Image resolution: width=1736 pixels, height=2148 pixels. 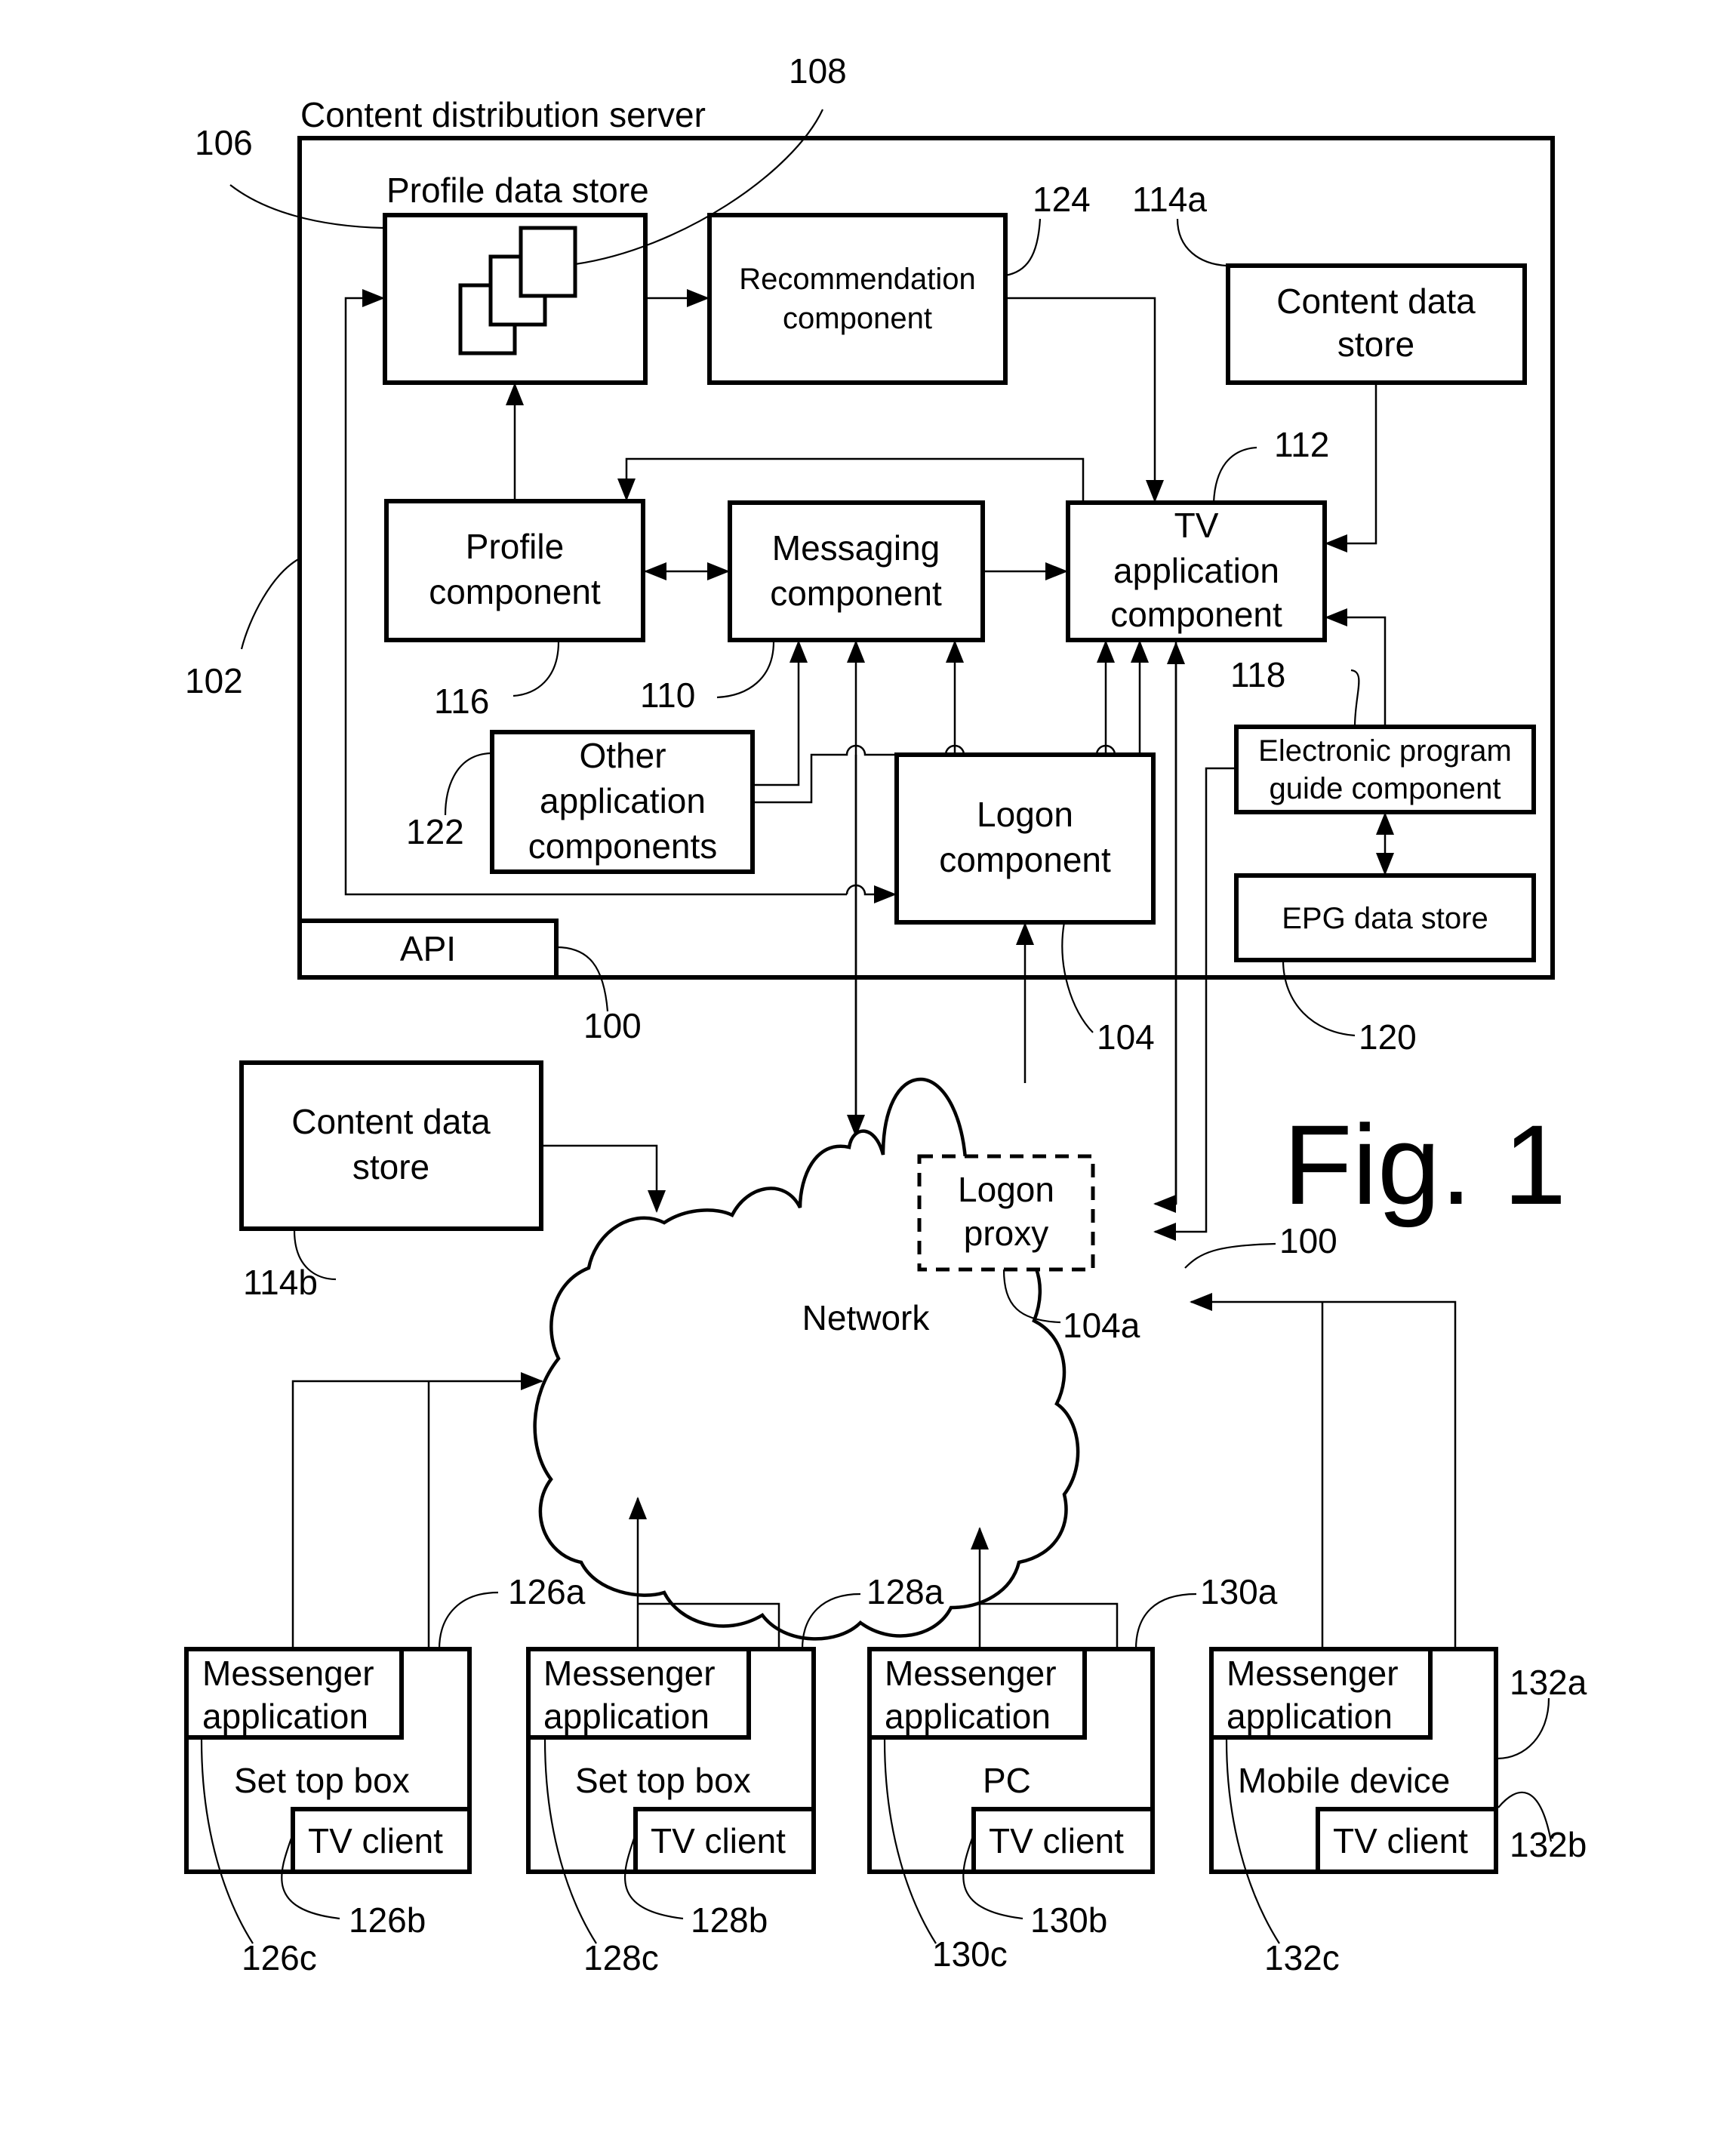 I want to click on ref-112: 112, so click(x=1301, y=444).